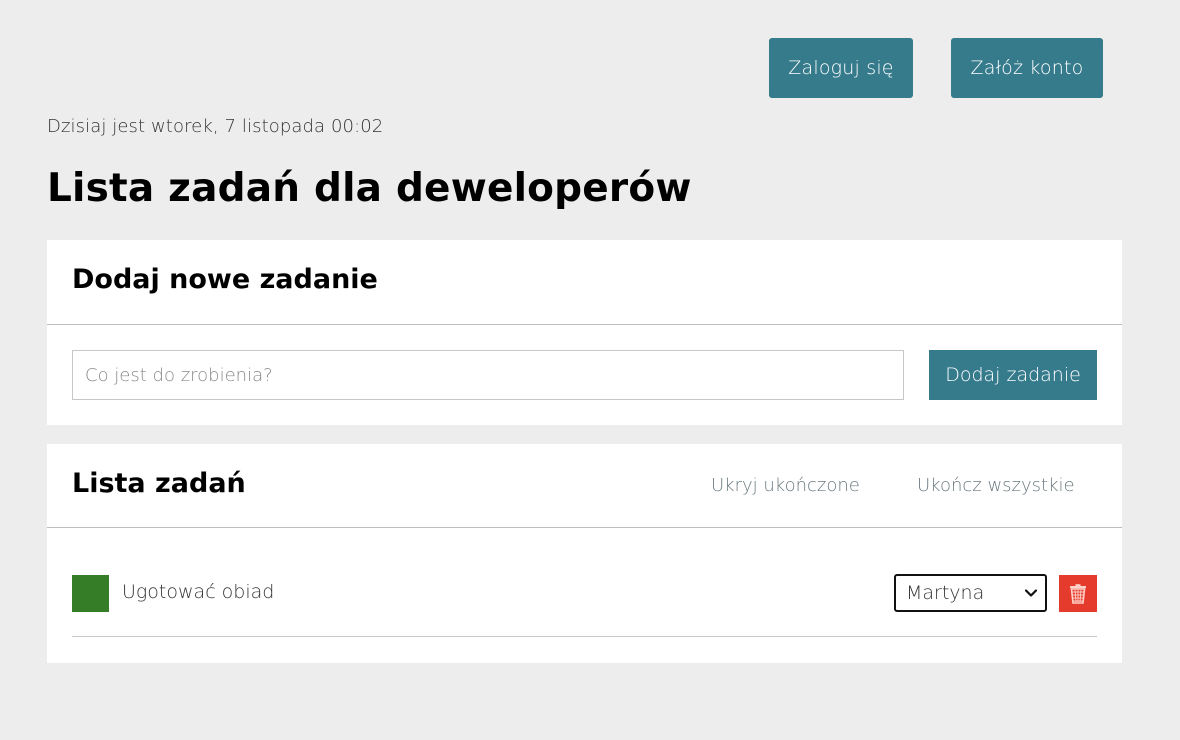 This screenshot has height=740, width=1180. Describe the element at coordinates (1027, 68) in the screenshot. I see `register-button: Załóż konto` at that location.